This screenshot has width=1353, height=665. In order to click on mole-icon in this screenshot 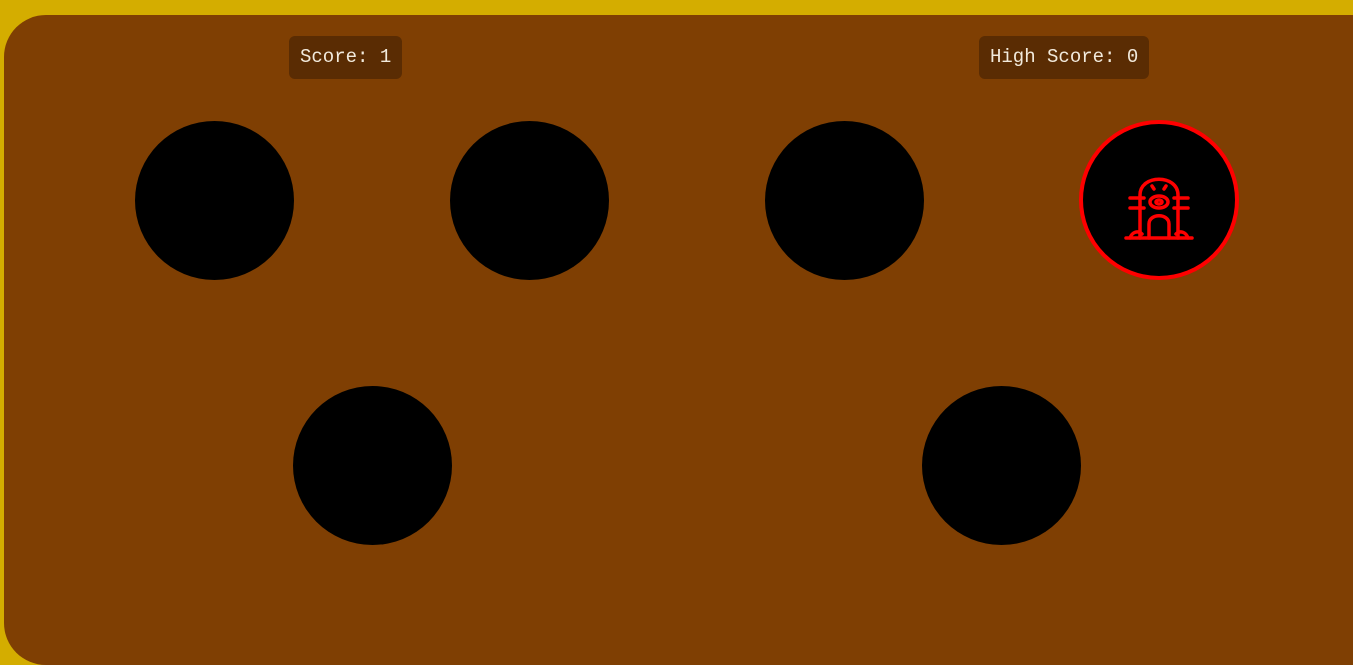, I will do `click(1159, 200)`.